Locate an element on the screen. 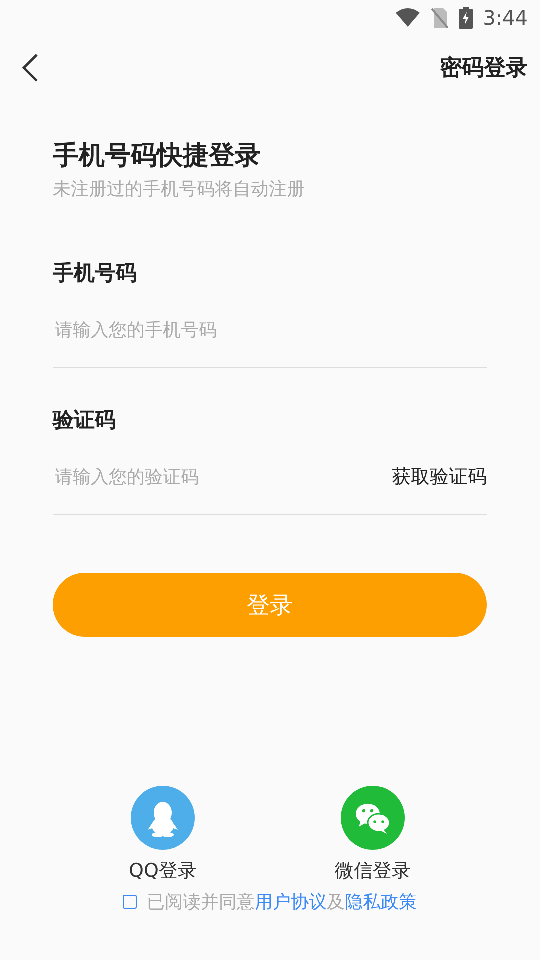  page-subtitle: 未注册过的手机号码将自动注册 is located at coordinates (179, 189).